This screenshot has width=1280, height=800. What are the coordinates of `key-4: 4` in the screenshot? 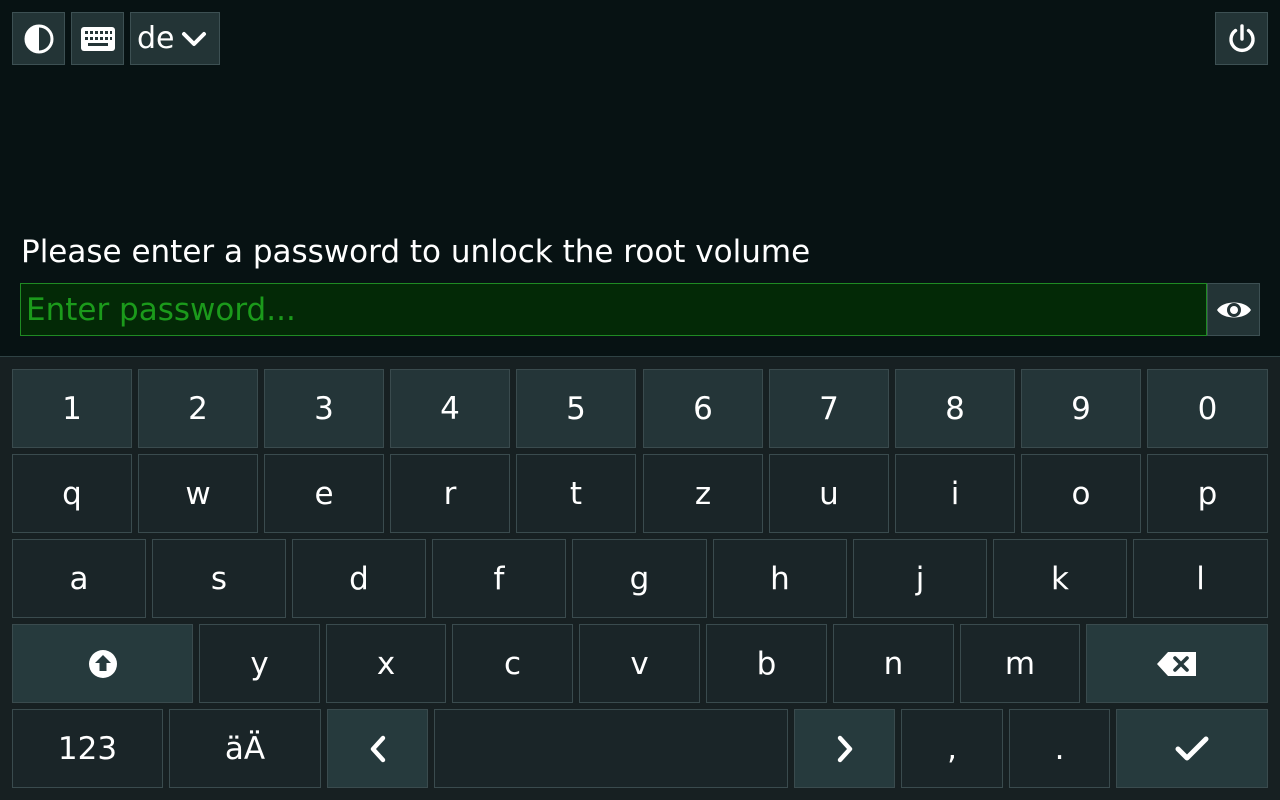 It's located at (450, 408).